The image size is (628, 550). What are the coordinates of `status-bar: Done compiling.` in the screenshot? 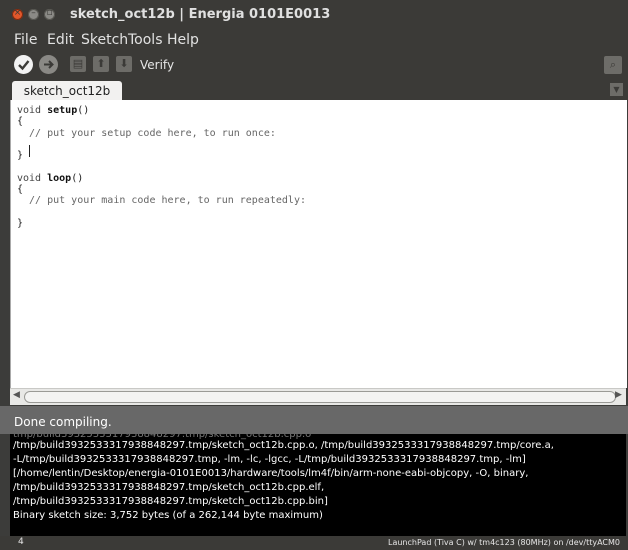 It's located at (314, 420).